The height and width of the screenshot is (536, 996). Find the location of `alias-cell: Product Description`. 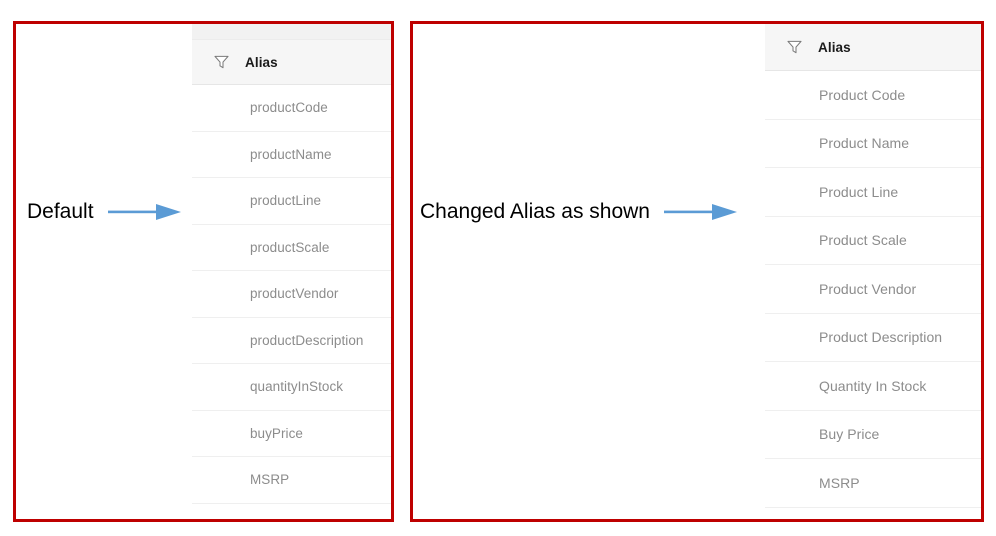

alias-cell: Product Description is located at coordinates (881, 337).